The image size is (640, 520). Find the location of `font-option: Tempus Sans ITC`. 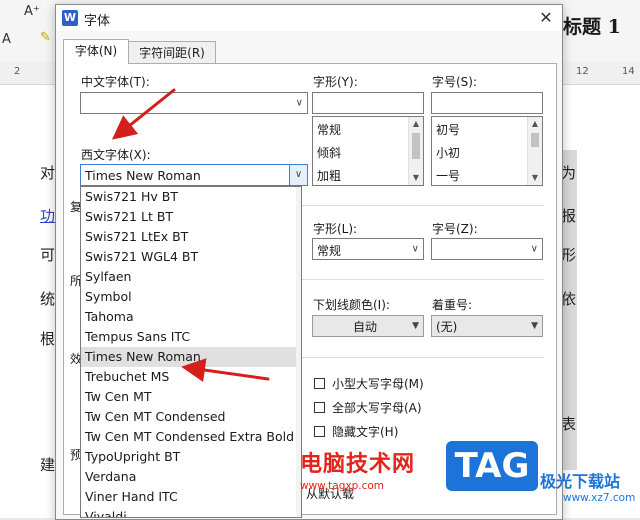

font-option: Tempus Sans ITC is located at coordinates (189, 337).